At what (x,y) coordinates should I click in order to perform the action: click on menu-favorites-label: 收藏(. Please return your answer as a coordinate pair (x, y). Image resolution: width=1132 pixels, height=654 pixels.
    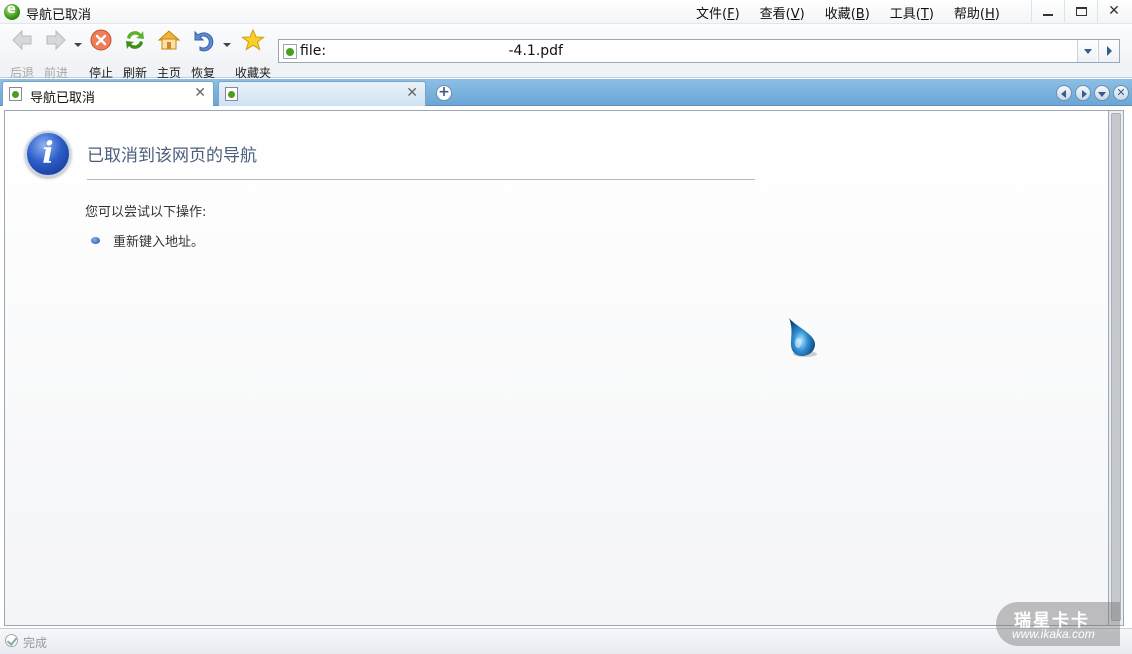
    Looking at the image, I should click on (840, 14).